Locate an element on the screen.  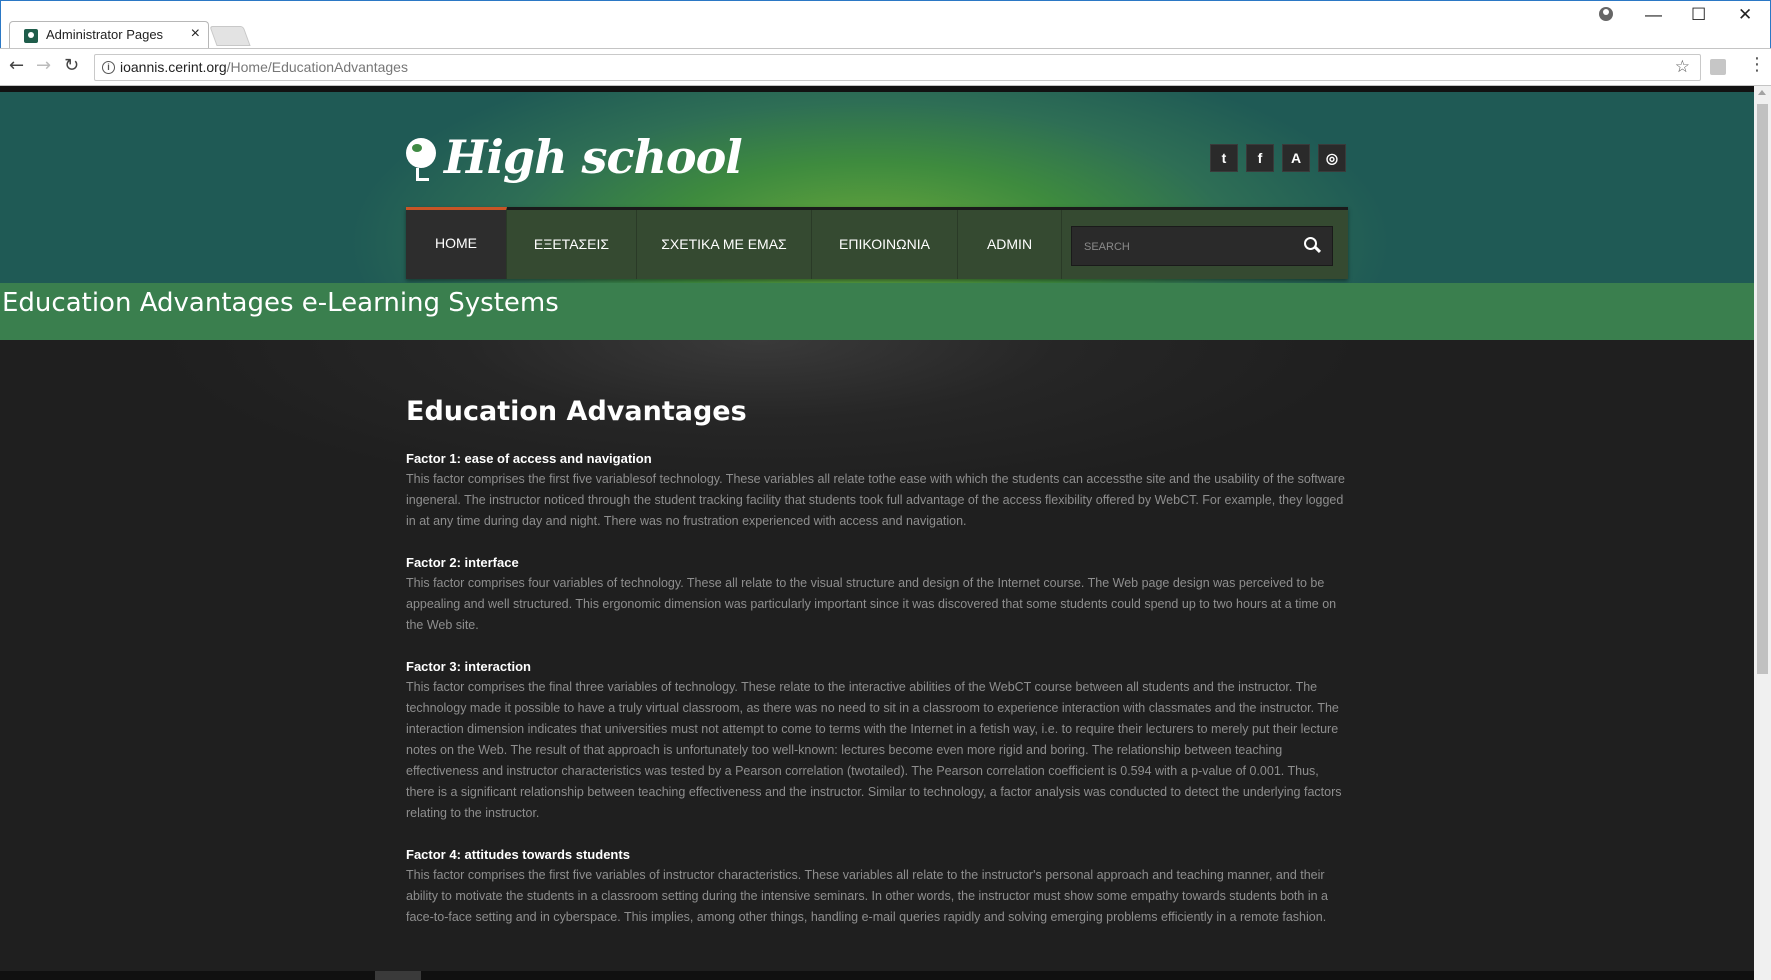
close-window-button: ✕ is located at coordinates (1745, 15).